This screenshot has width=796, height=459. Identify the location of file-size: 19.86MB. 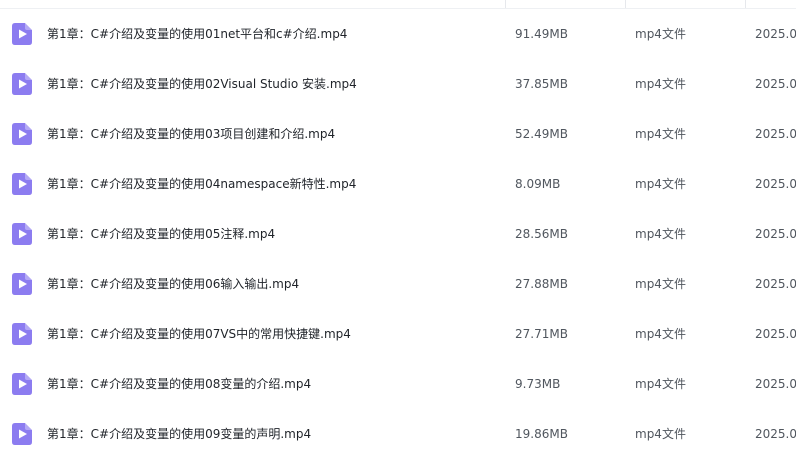
(541, 434).